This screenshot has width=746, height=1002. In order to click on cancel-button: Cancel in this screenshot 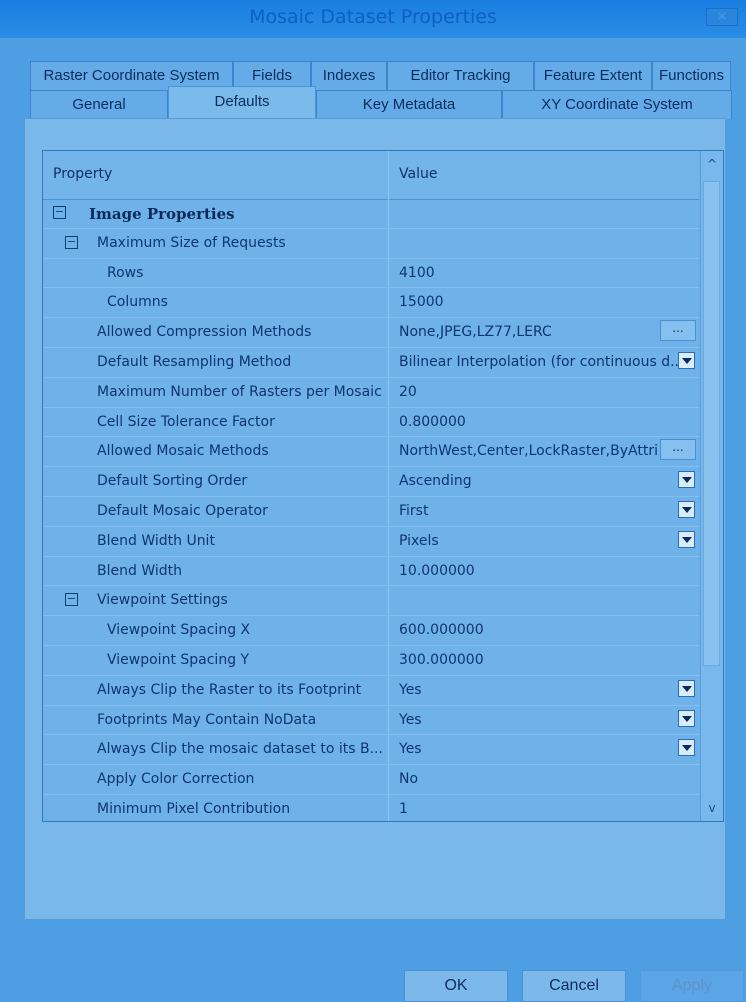, I will do `click(574, 986)`.